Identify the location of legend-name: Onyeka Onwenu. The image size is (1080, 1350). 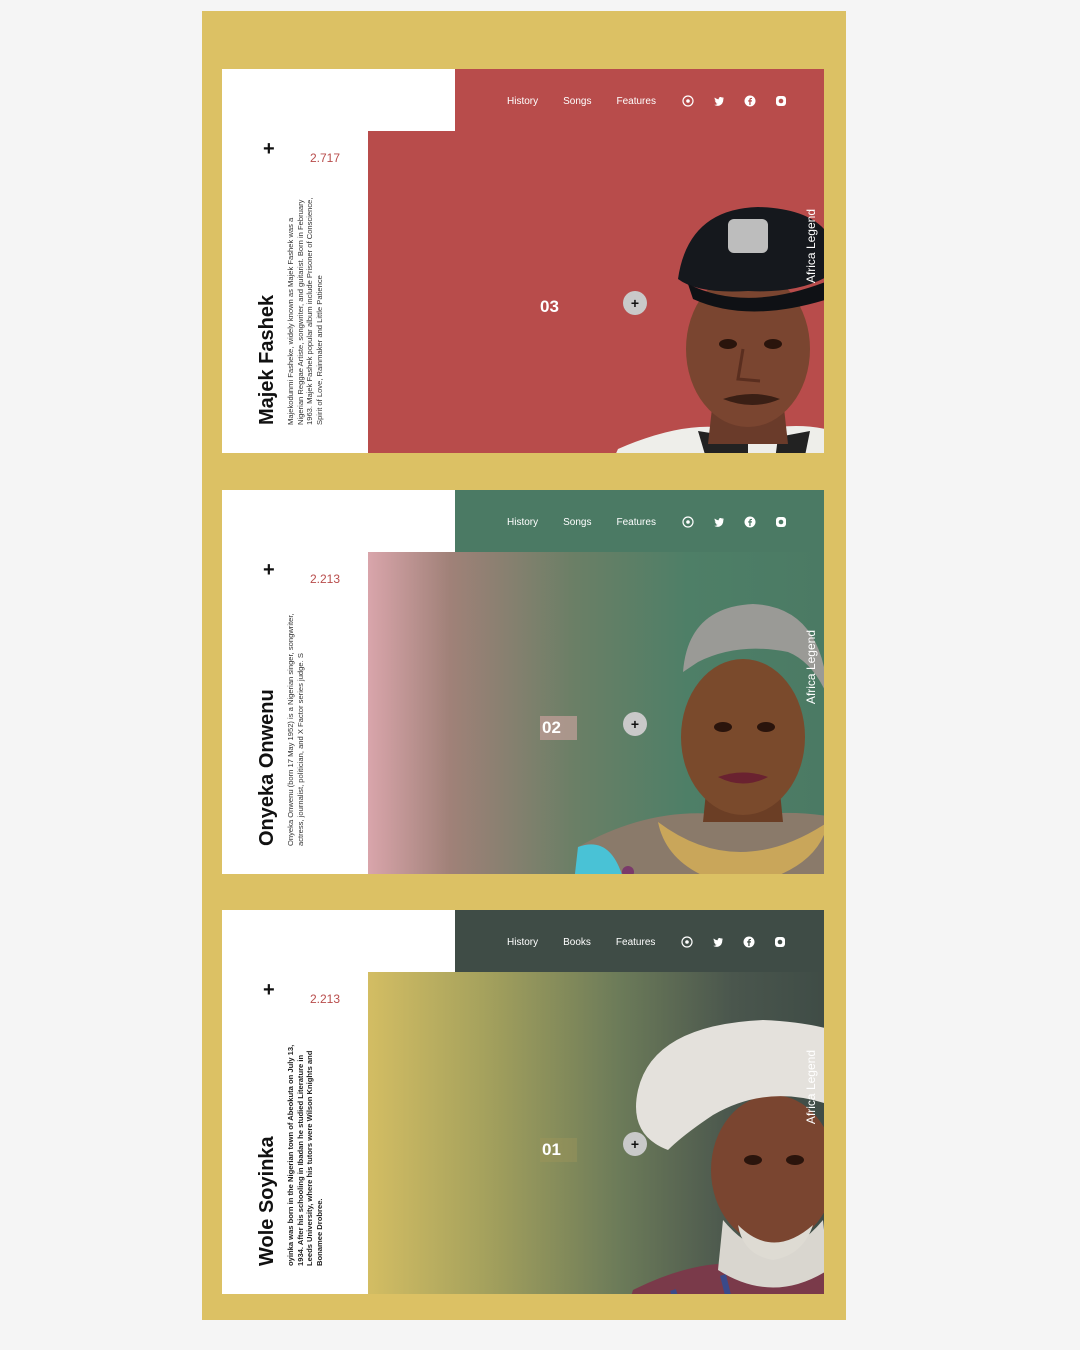
(267, 767).